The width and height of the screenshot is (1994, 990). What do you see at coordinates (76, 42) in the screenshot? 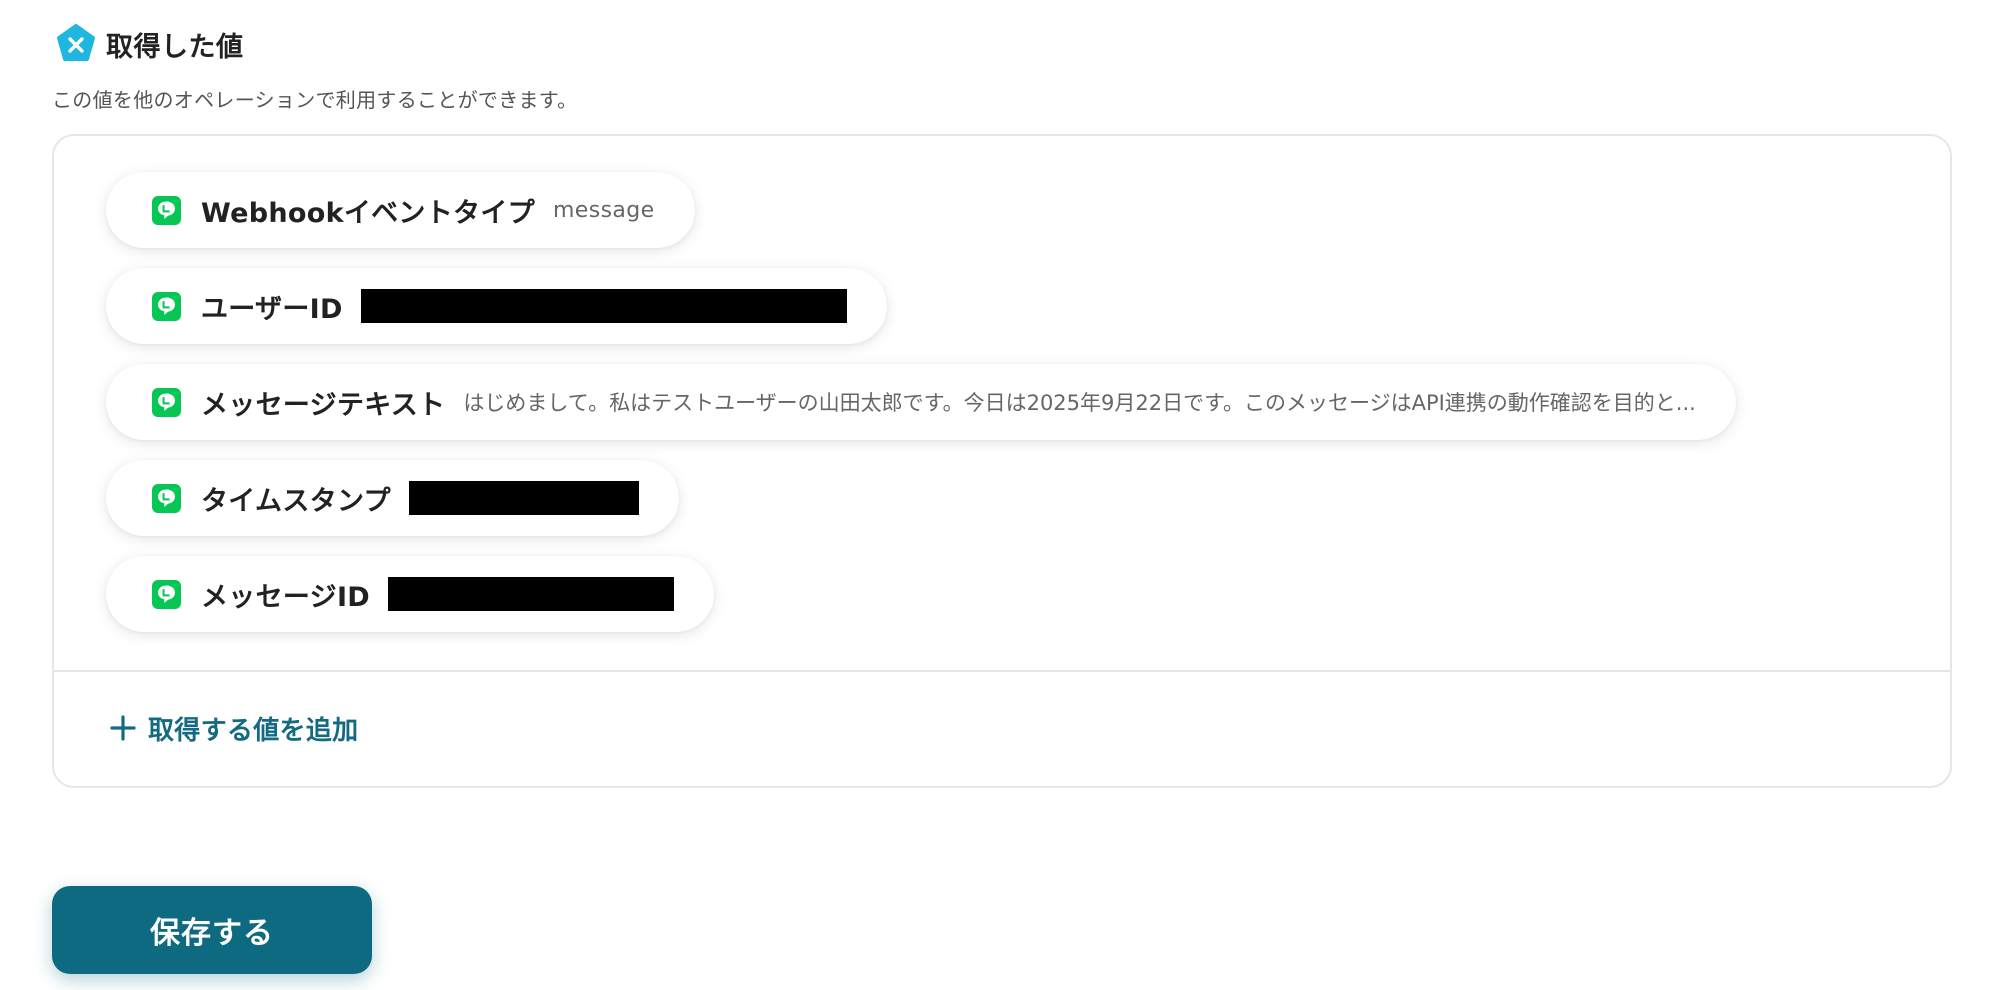
I see `variable-x-icon` at bounding box center [76, 42].